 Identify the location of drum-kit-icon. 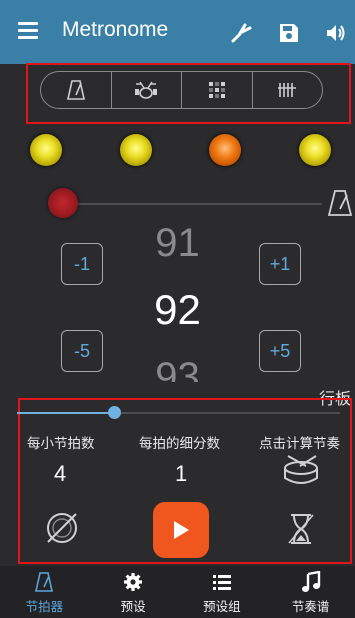
(146, 90).